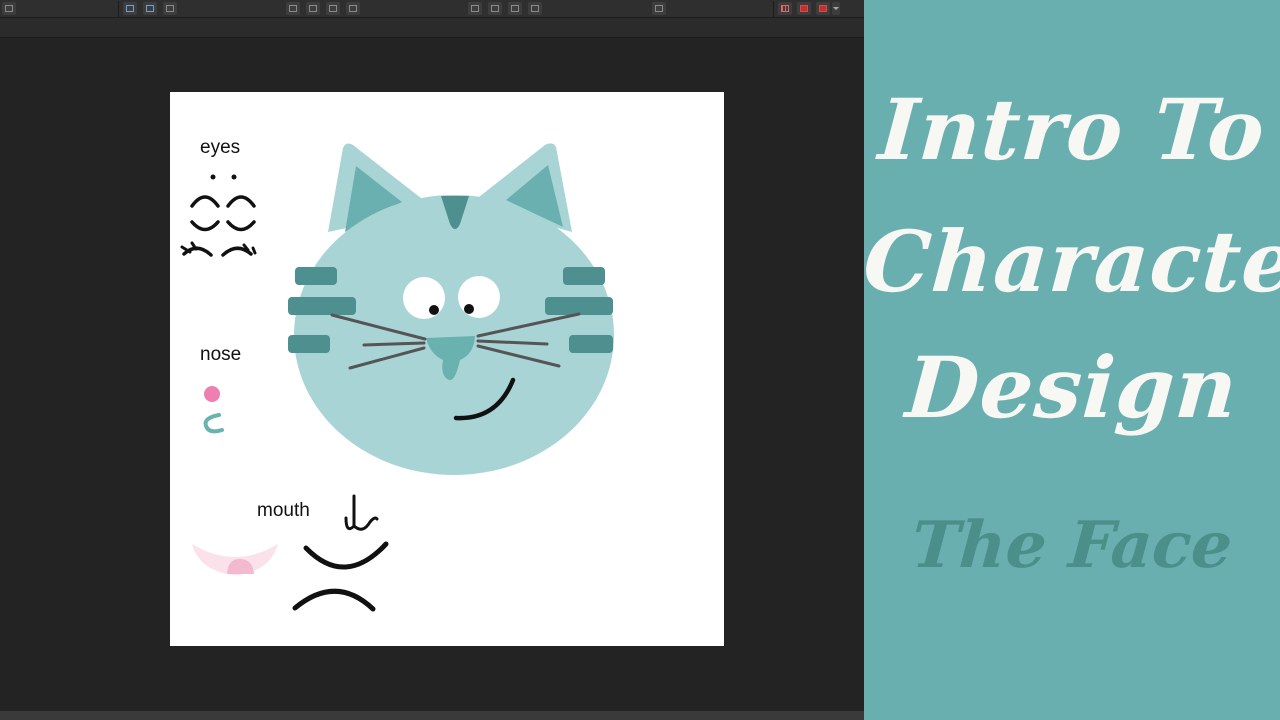 The image size is (1280, 720). Describe the element at coordinates (1072, 387) in the screenshot. I see `title-line-3: Design` at that location.